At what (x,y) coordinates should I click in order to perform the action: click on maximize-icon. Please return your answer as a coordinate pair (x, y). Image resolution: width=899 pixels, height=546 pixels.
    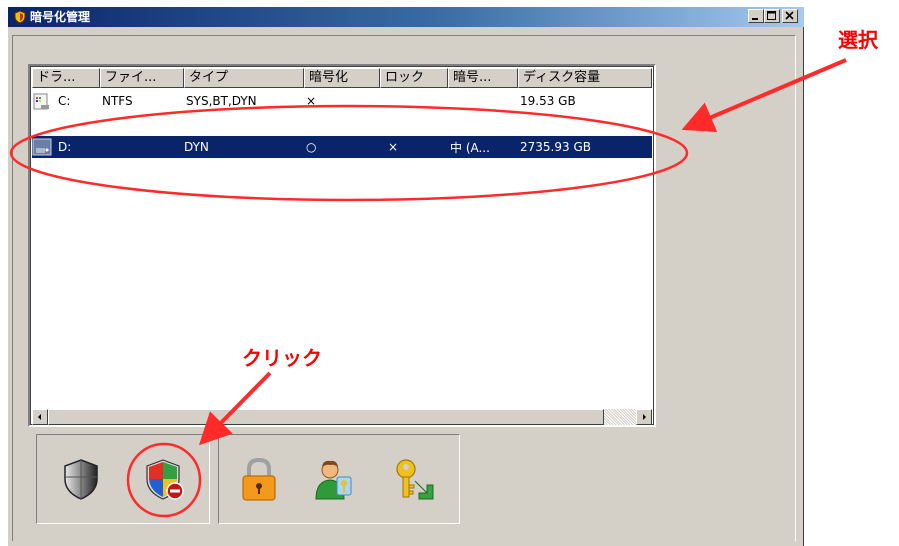
    Looking at the image, I should click on (772, 16).